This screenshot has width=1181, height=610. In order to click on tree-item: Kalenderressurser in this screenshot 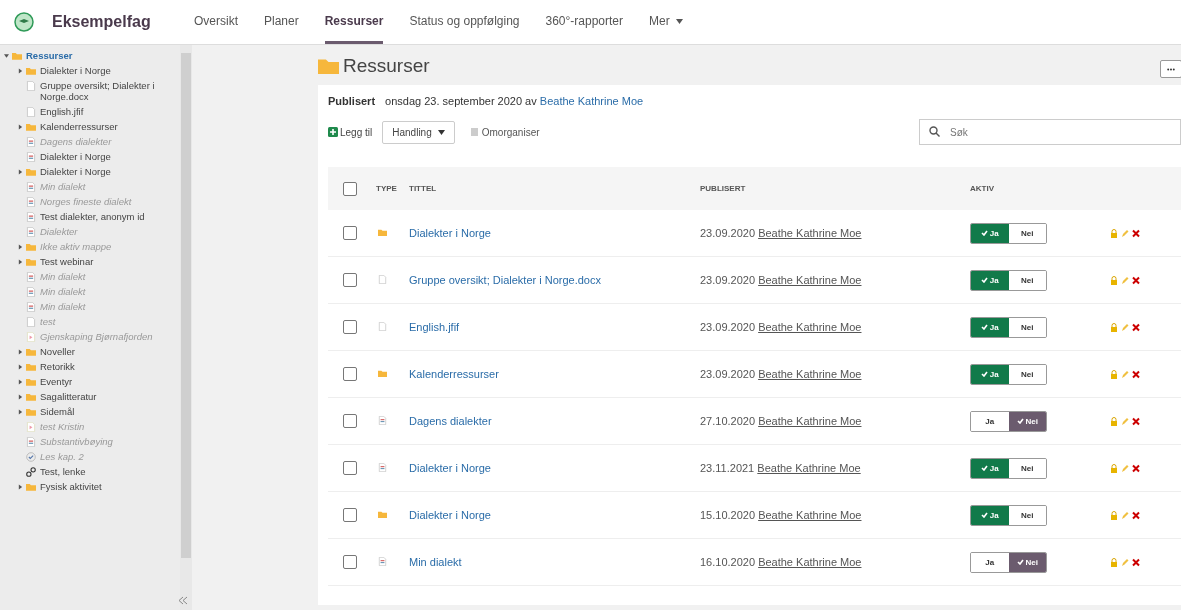, I will do `click(79, 126)`.